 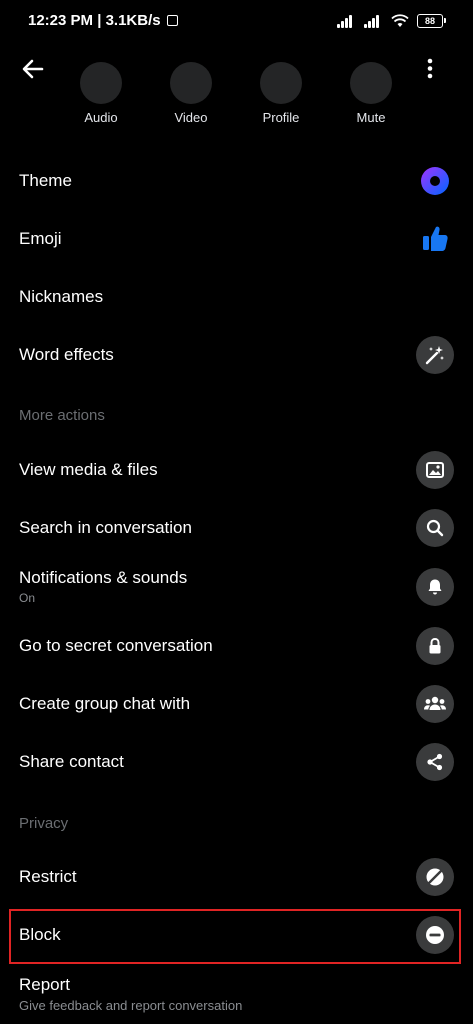 What do you see at coordinates (101, 83) in the screenshot?
I see `audio-icon` at bounding box center [101, 83].